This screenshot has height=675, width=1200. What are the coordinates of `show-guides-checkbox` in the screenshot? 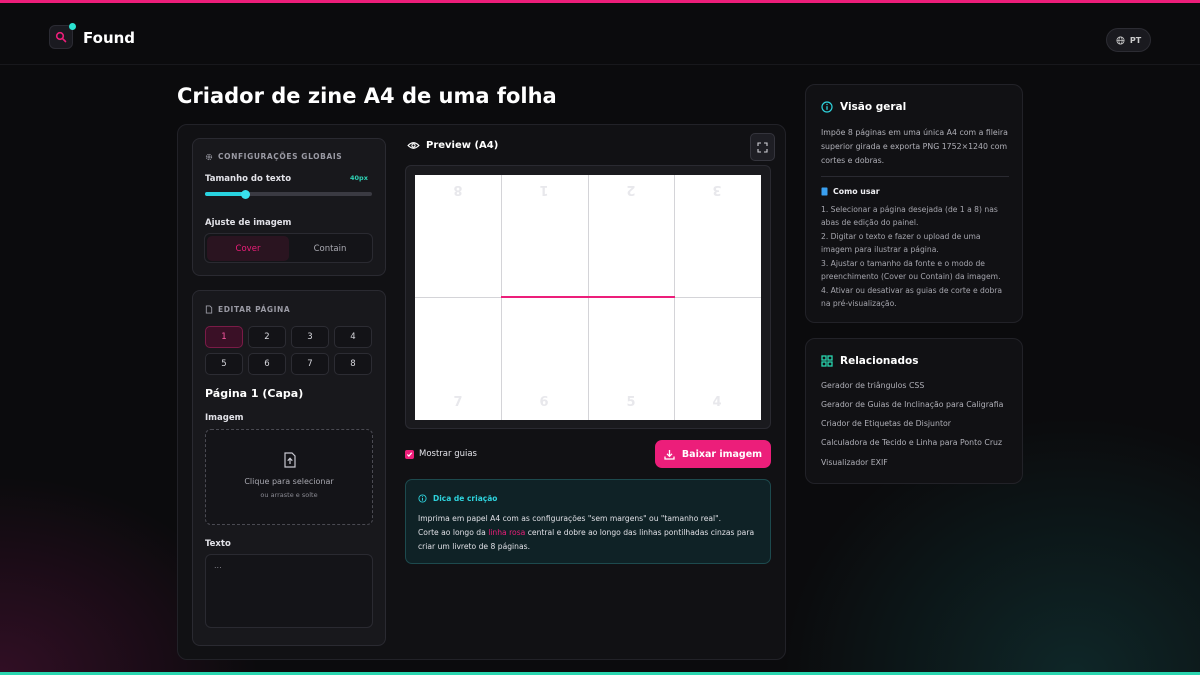 It's located at (409, 454).